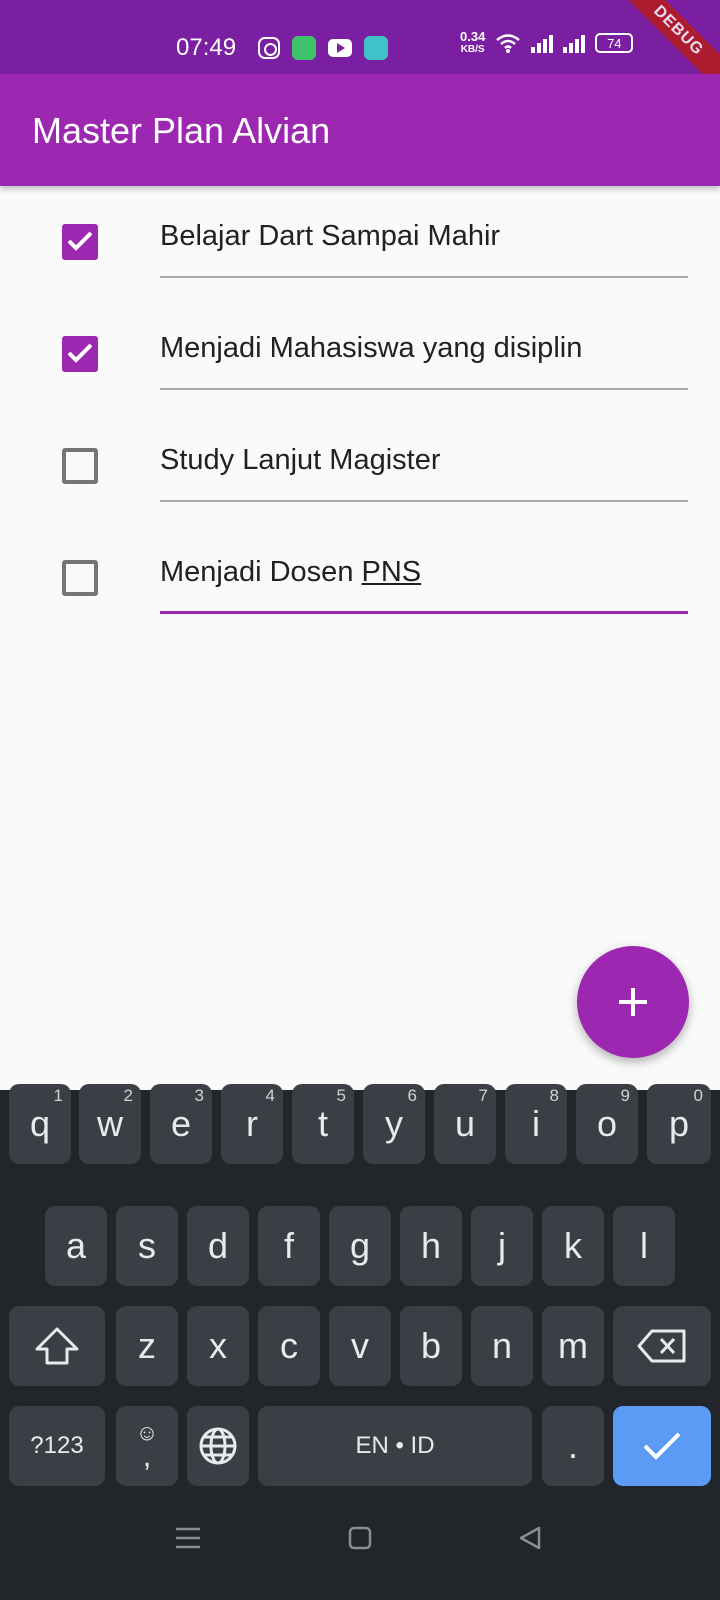 This screenshot has width=720, height=1600. I want to click on composing-text: PNS, so click(391, 572).